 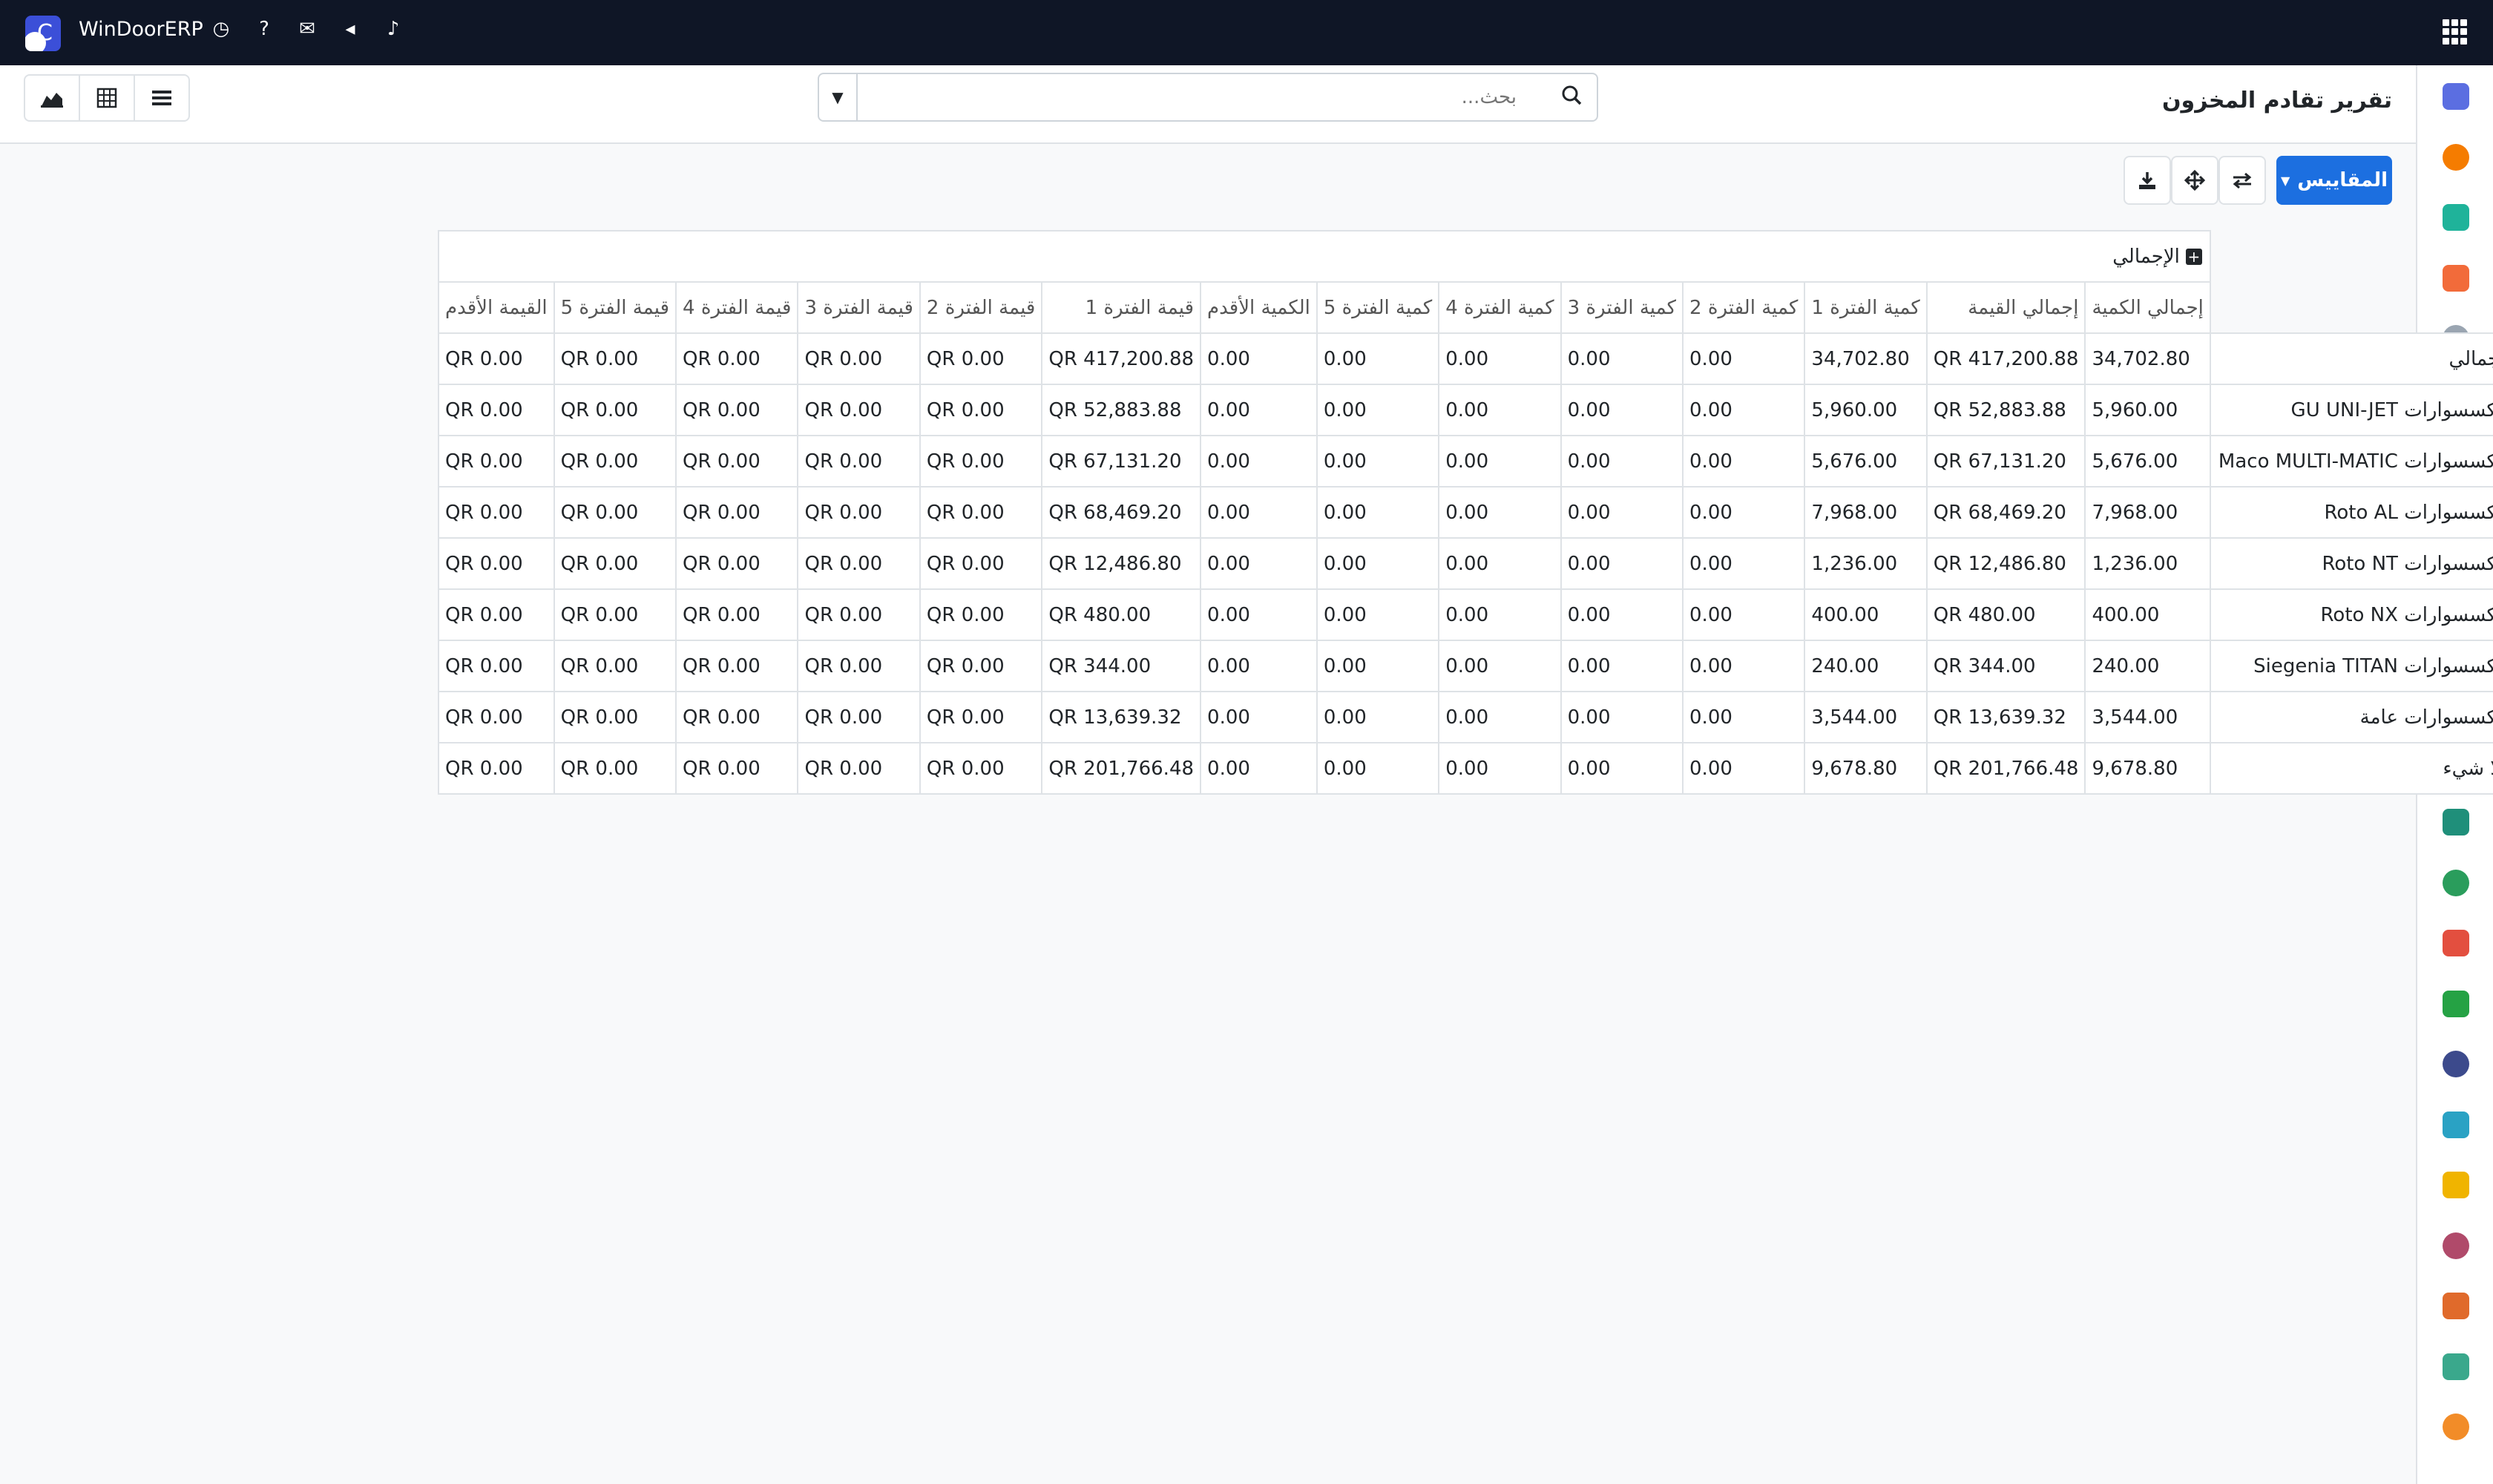 I want to click on measure-header: إجمالي الكمية, so click(x=2147, y=307).